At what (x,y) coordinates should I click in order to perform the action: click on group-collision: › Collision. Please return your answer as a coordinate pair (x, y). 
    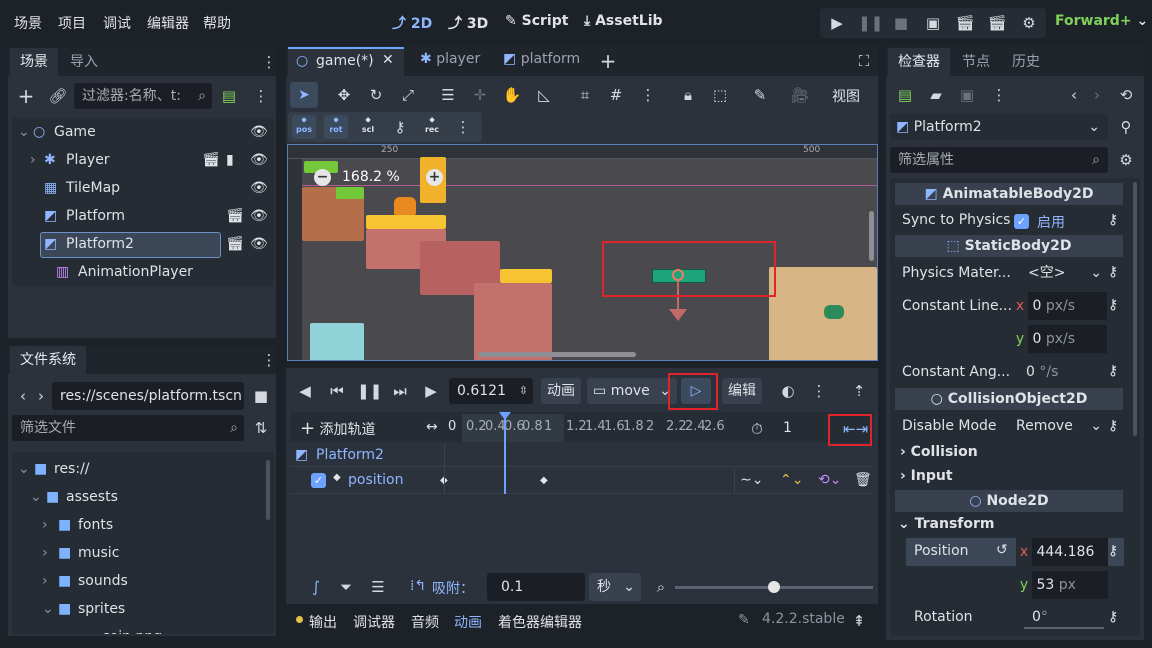
    Looking at the image, I should click on (939, 452).